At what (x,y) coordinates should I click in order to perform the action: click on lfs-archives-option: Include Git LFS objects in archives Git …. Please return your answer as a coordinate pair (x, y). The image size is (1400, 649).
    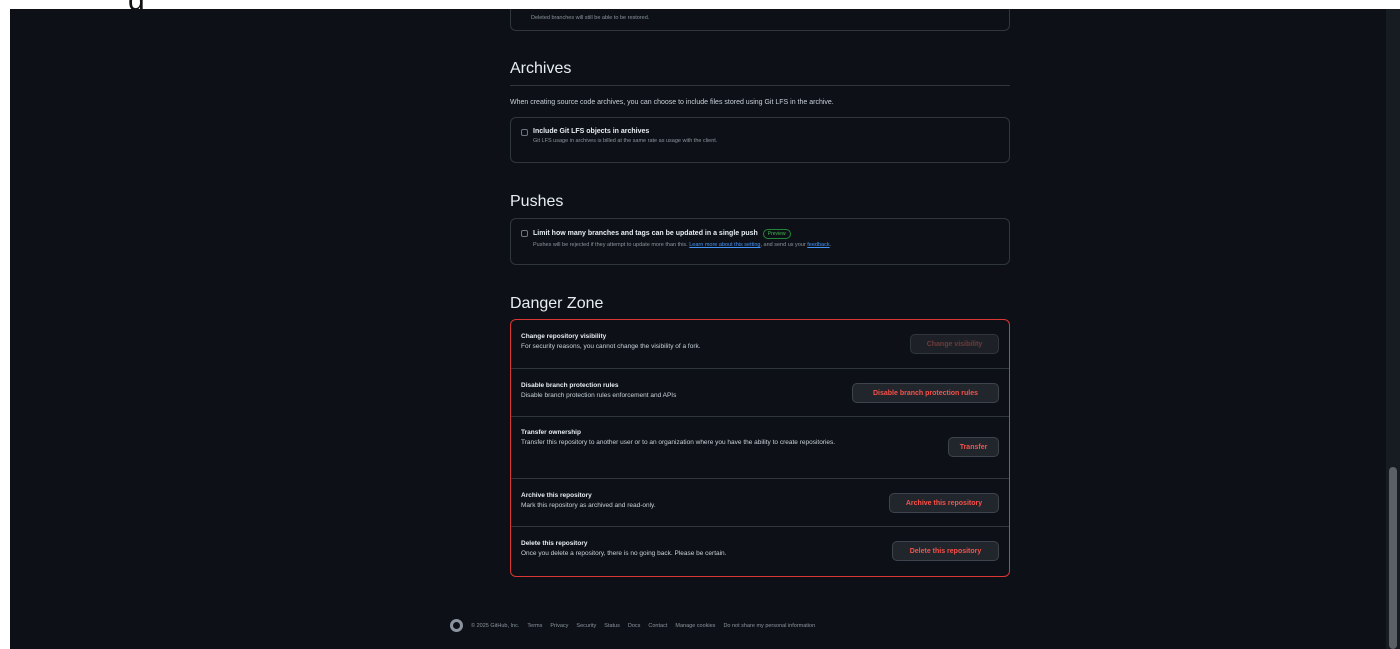
    Looking at the image, I should click on (619, 136).